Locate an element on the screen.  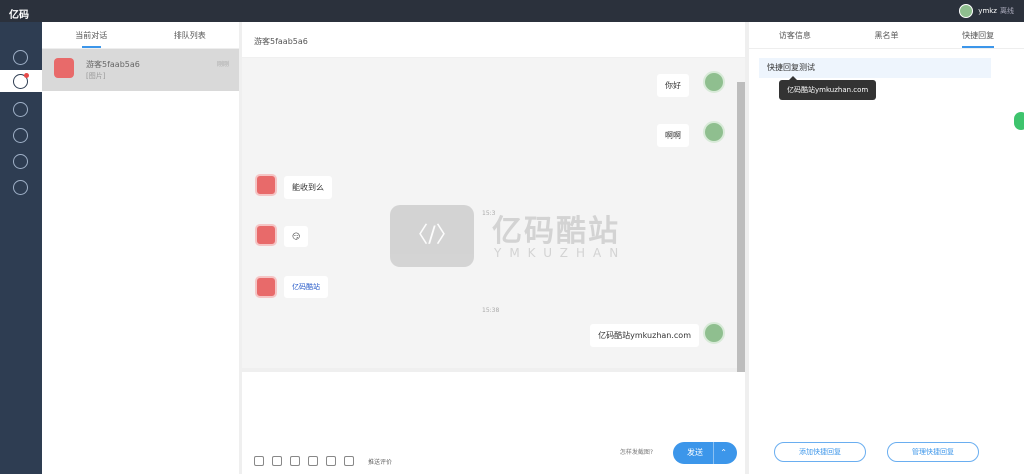
emoji-icon is located at coordinates (259, 461).